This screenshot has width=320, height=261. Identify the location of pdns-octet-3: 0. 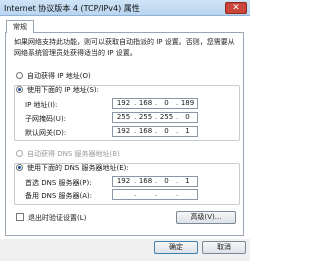
(166, 181).